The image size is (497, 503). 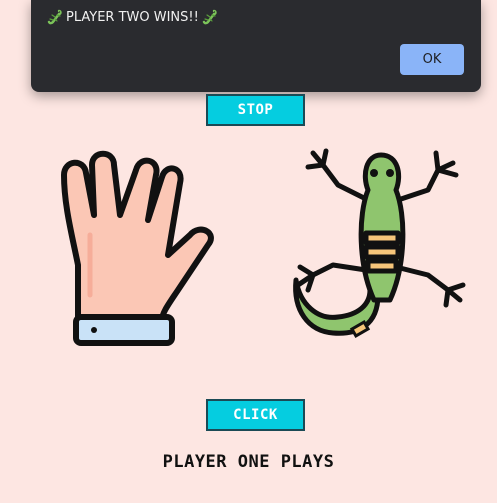 What do you see at coordinates (137, 248) in the screenshot?
I see `spock-hand-icon` at bounding box center [137, 248].